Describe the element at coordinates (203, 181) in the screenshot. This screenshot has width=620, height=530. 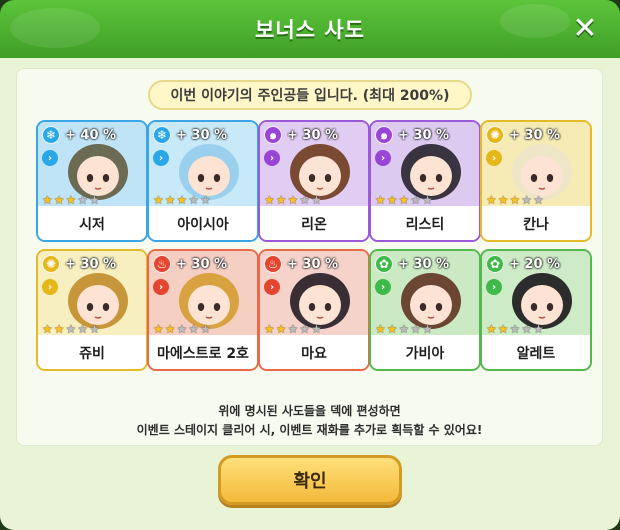
I see `character-card: ❄ + 30 % › ★ ★ ★ ★ ★ 아이시아` at that location.